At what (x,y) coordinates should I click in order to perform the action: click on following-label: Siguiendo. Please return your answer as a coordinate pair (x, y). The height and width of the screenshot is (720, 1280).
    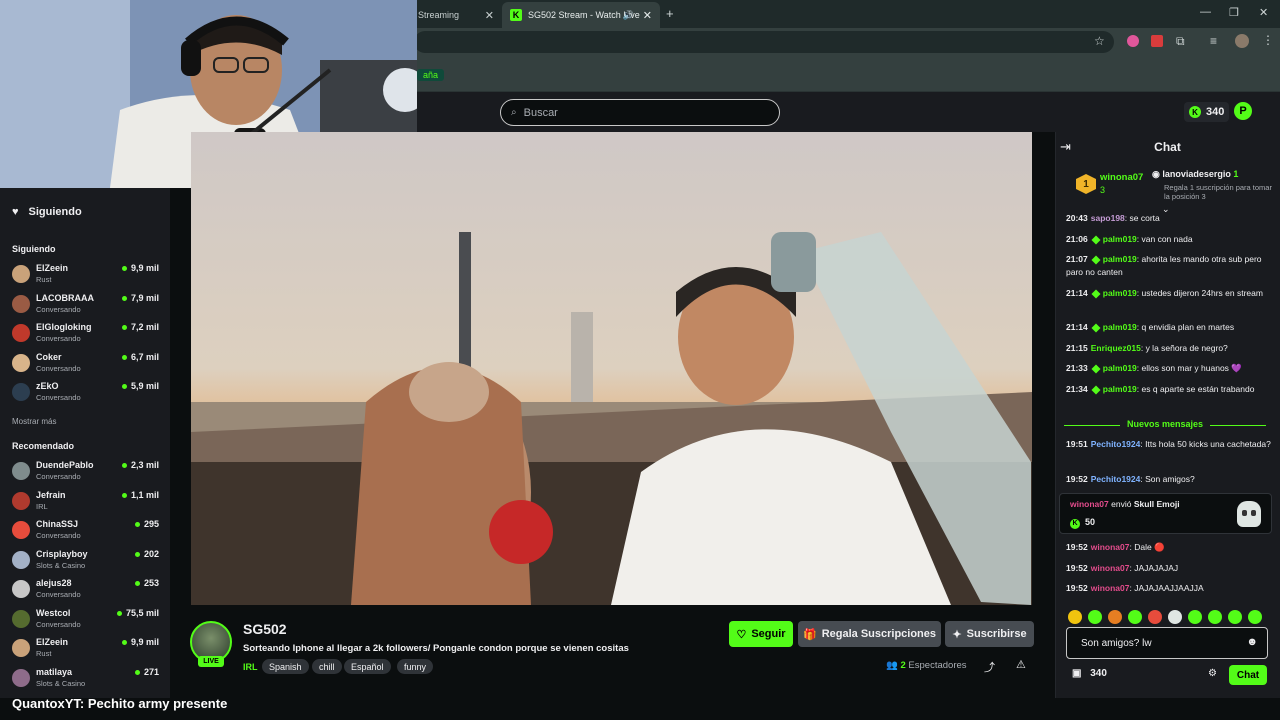
    Looking at the image, I should click on (55, 212).